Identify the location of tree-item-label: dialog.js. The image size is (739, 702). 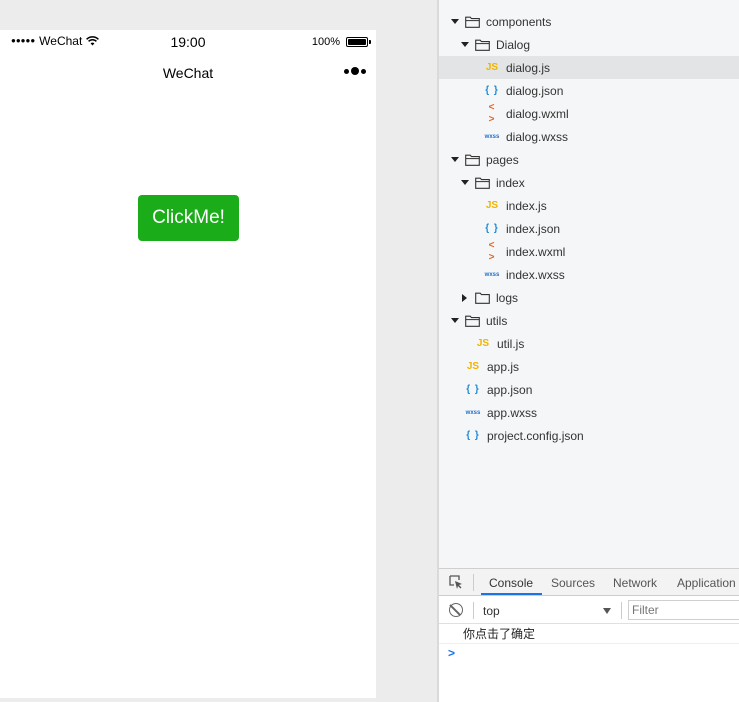
(528, 67).